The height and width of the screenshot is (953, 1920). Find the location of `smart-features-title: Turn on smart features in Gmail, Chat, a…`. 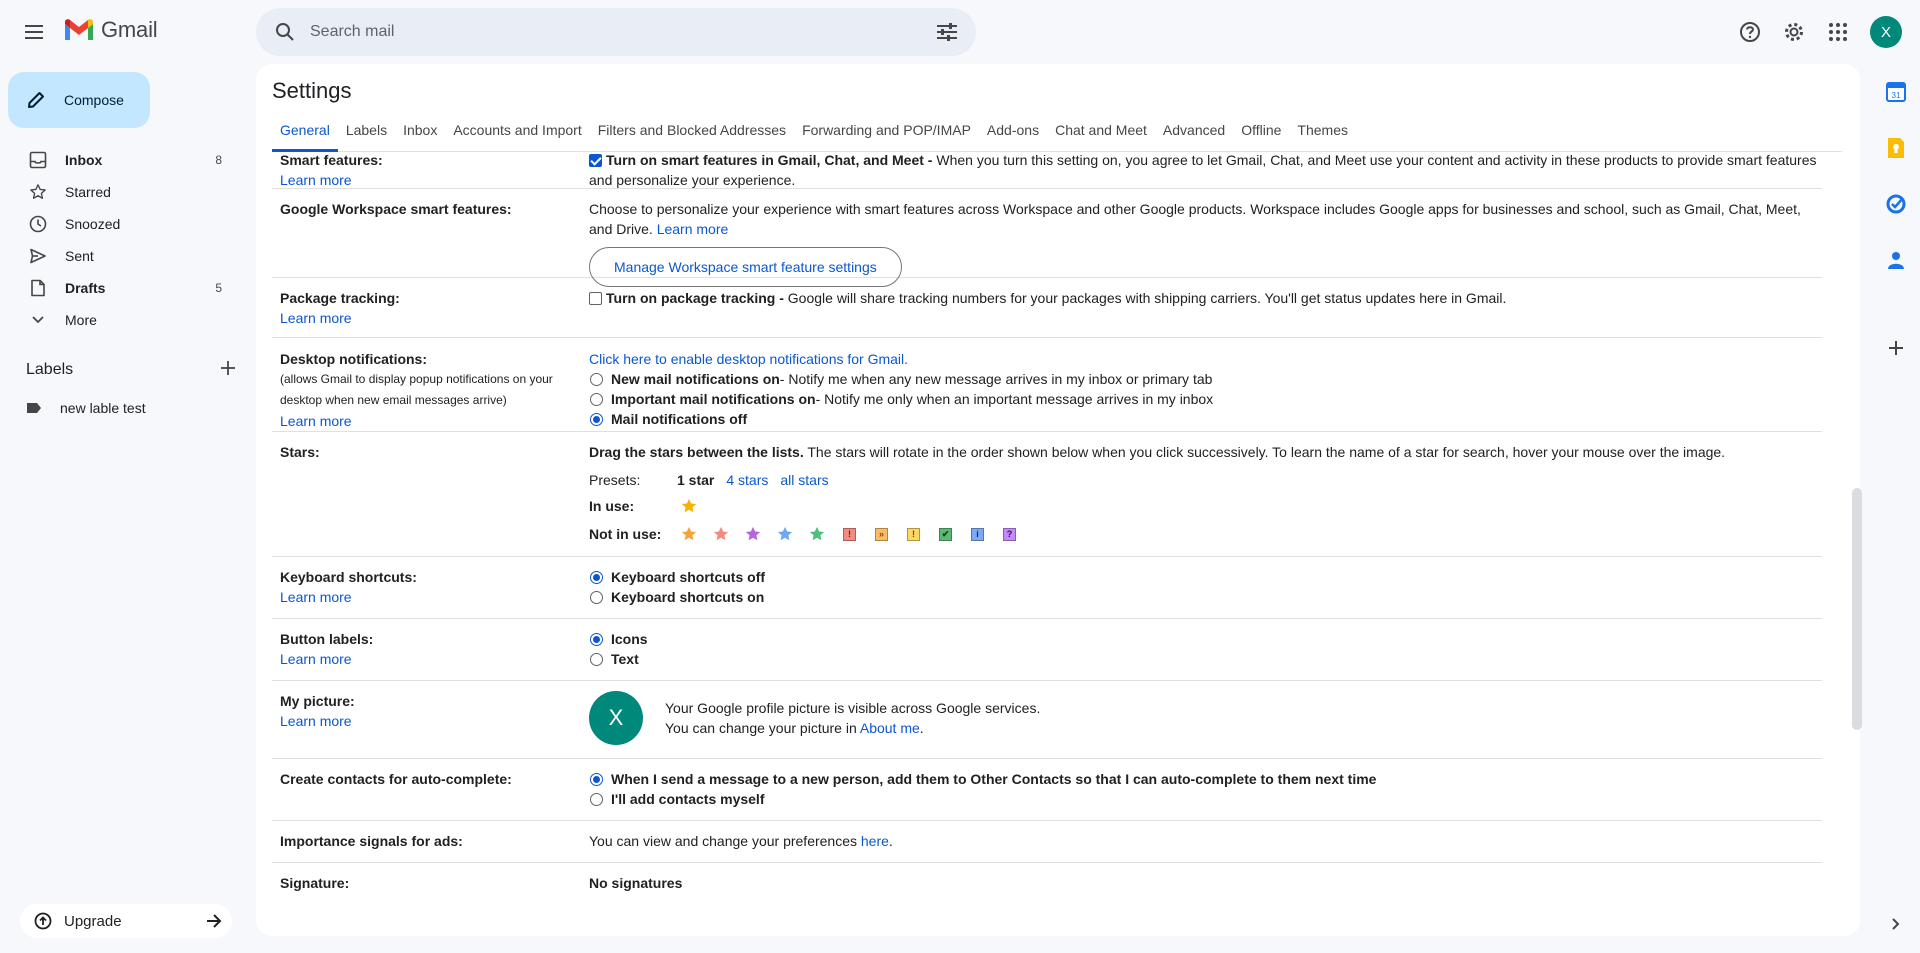

smart-features-title: Turn on smart features in Gmail, Chat, a… is located at coordinates (769, 160).